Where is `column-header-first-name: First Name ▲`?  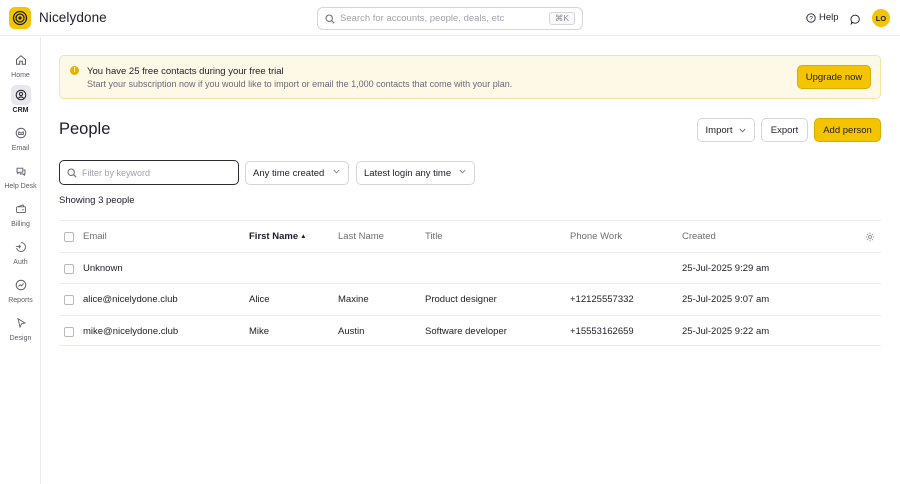 column-header-first-name: First Name ▲ is located at coordinates (278, 236).